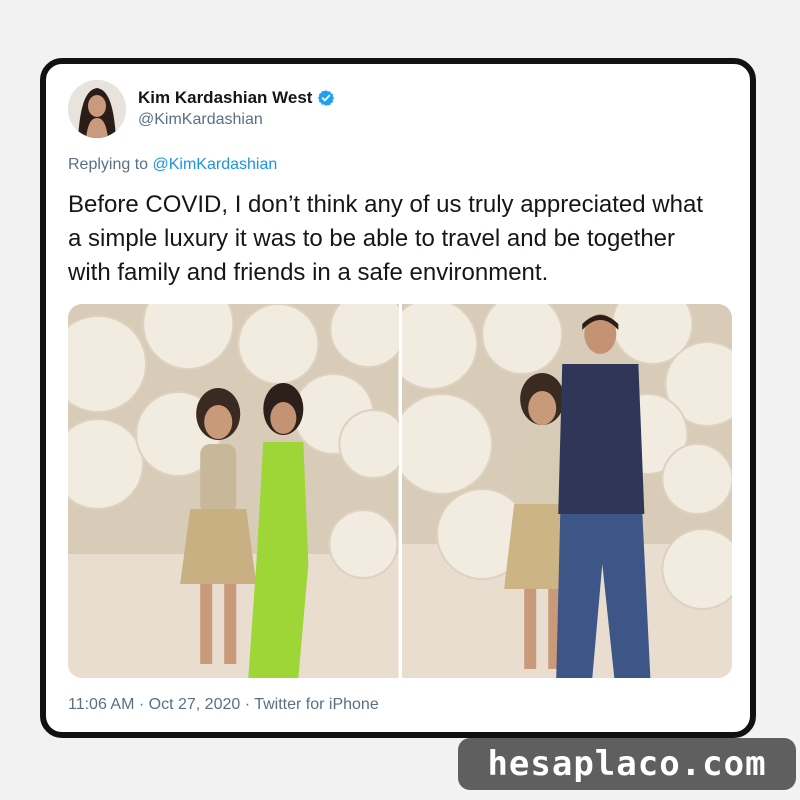 The height and width of the screenshot is (800, 800). I want to click on reply-context: Replying to @KimKardashian, so click(172, 165).